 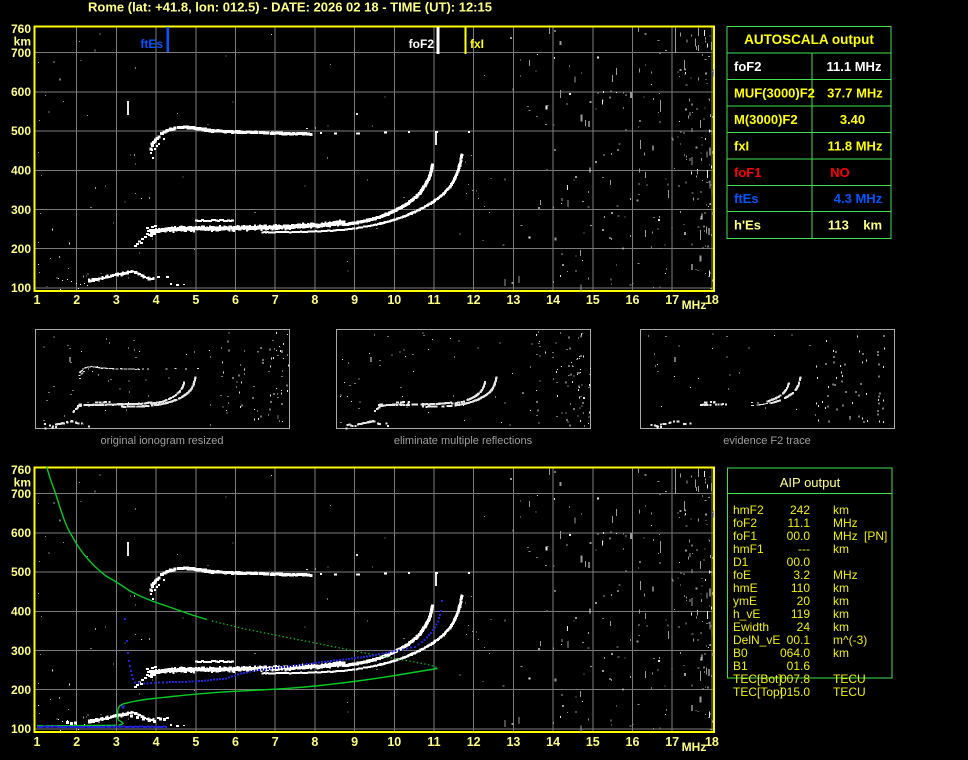 What do you see at coordinates (741, 145) in the screenshot?
I see `svg-text: fxI` at bounding box center [741, 145].